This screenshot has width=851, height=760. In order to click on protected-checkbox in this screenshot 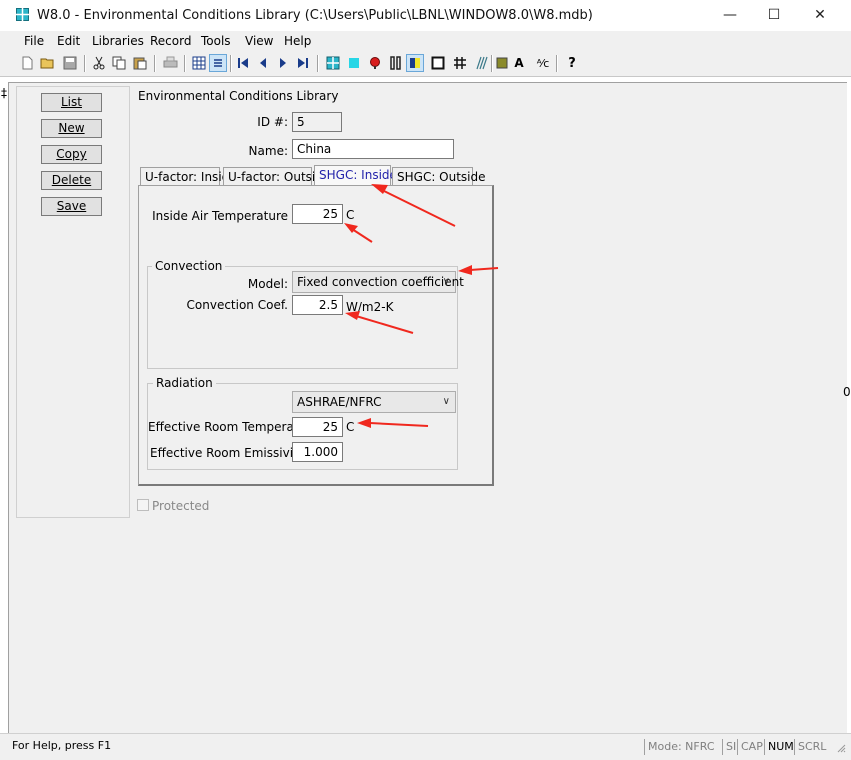, I will do `click(143, 505)`.